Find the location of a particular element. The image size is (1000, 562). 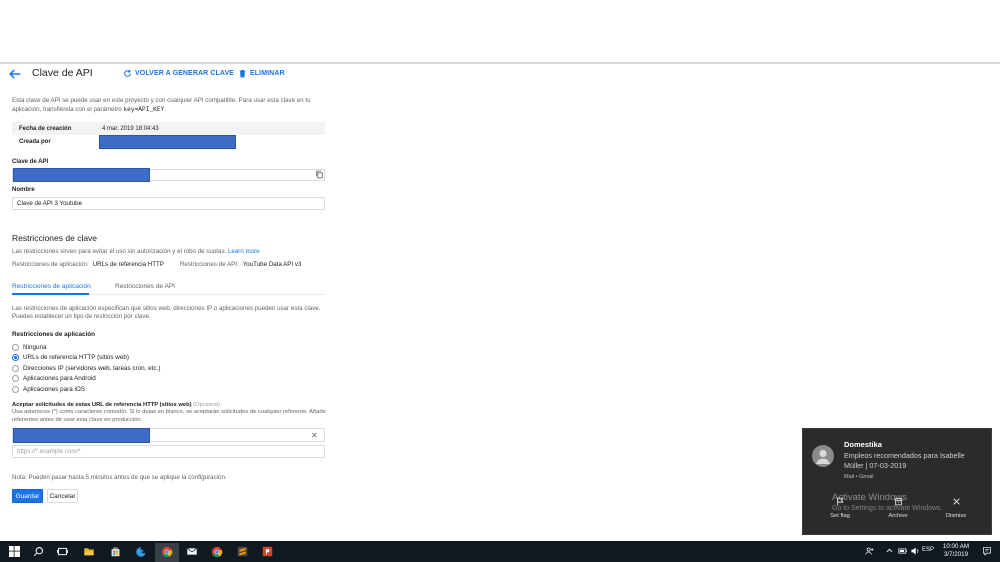

radio-none: Ninguna is located at coordinates (86, 347).